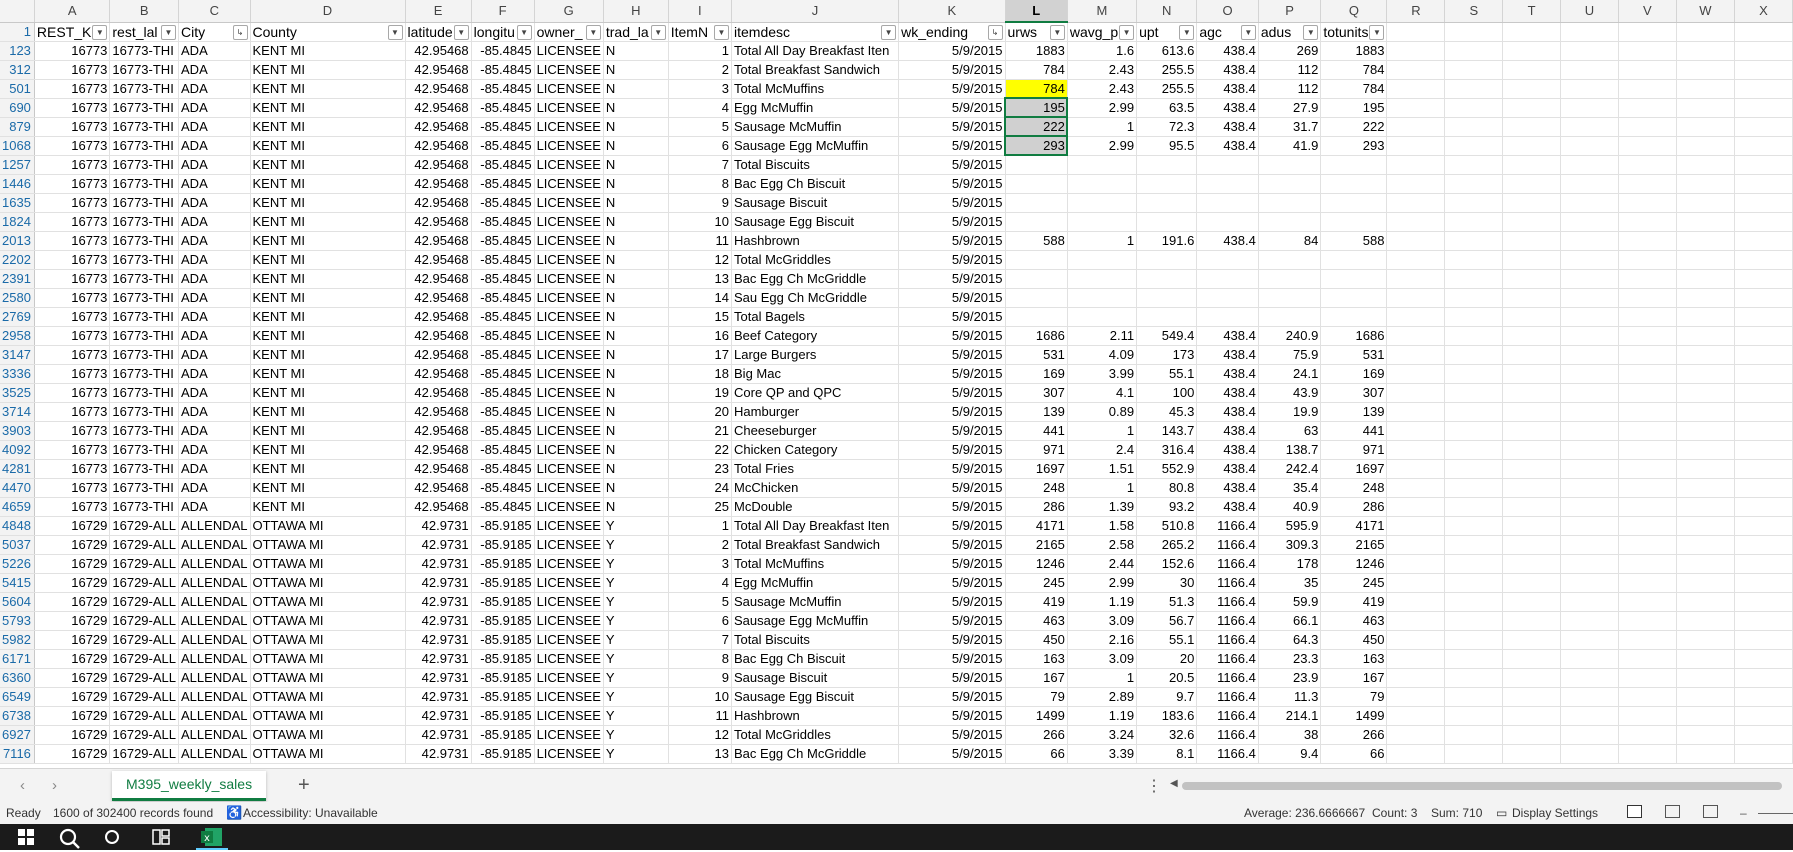 This screenshot has height=852, width=1793. I want to click on cell: 2.99, so click(1102, 108).